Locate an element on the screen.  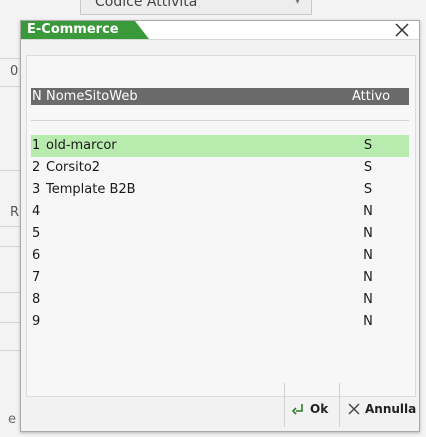
dialog-title: E-Commerce is located at coordinates (73, 29).